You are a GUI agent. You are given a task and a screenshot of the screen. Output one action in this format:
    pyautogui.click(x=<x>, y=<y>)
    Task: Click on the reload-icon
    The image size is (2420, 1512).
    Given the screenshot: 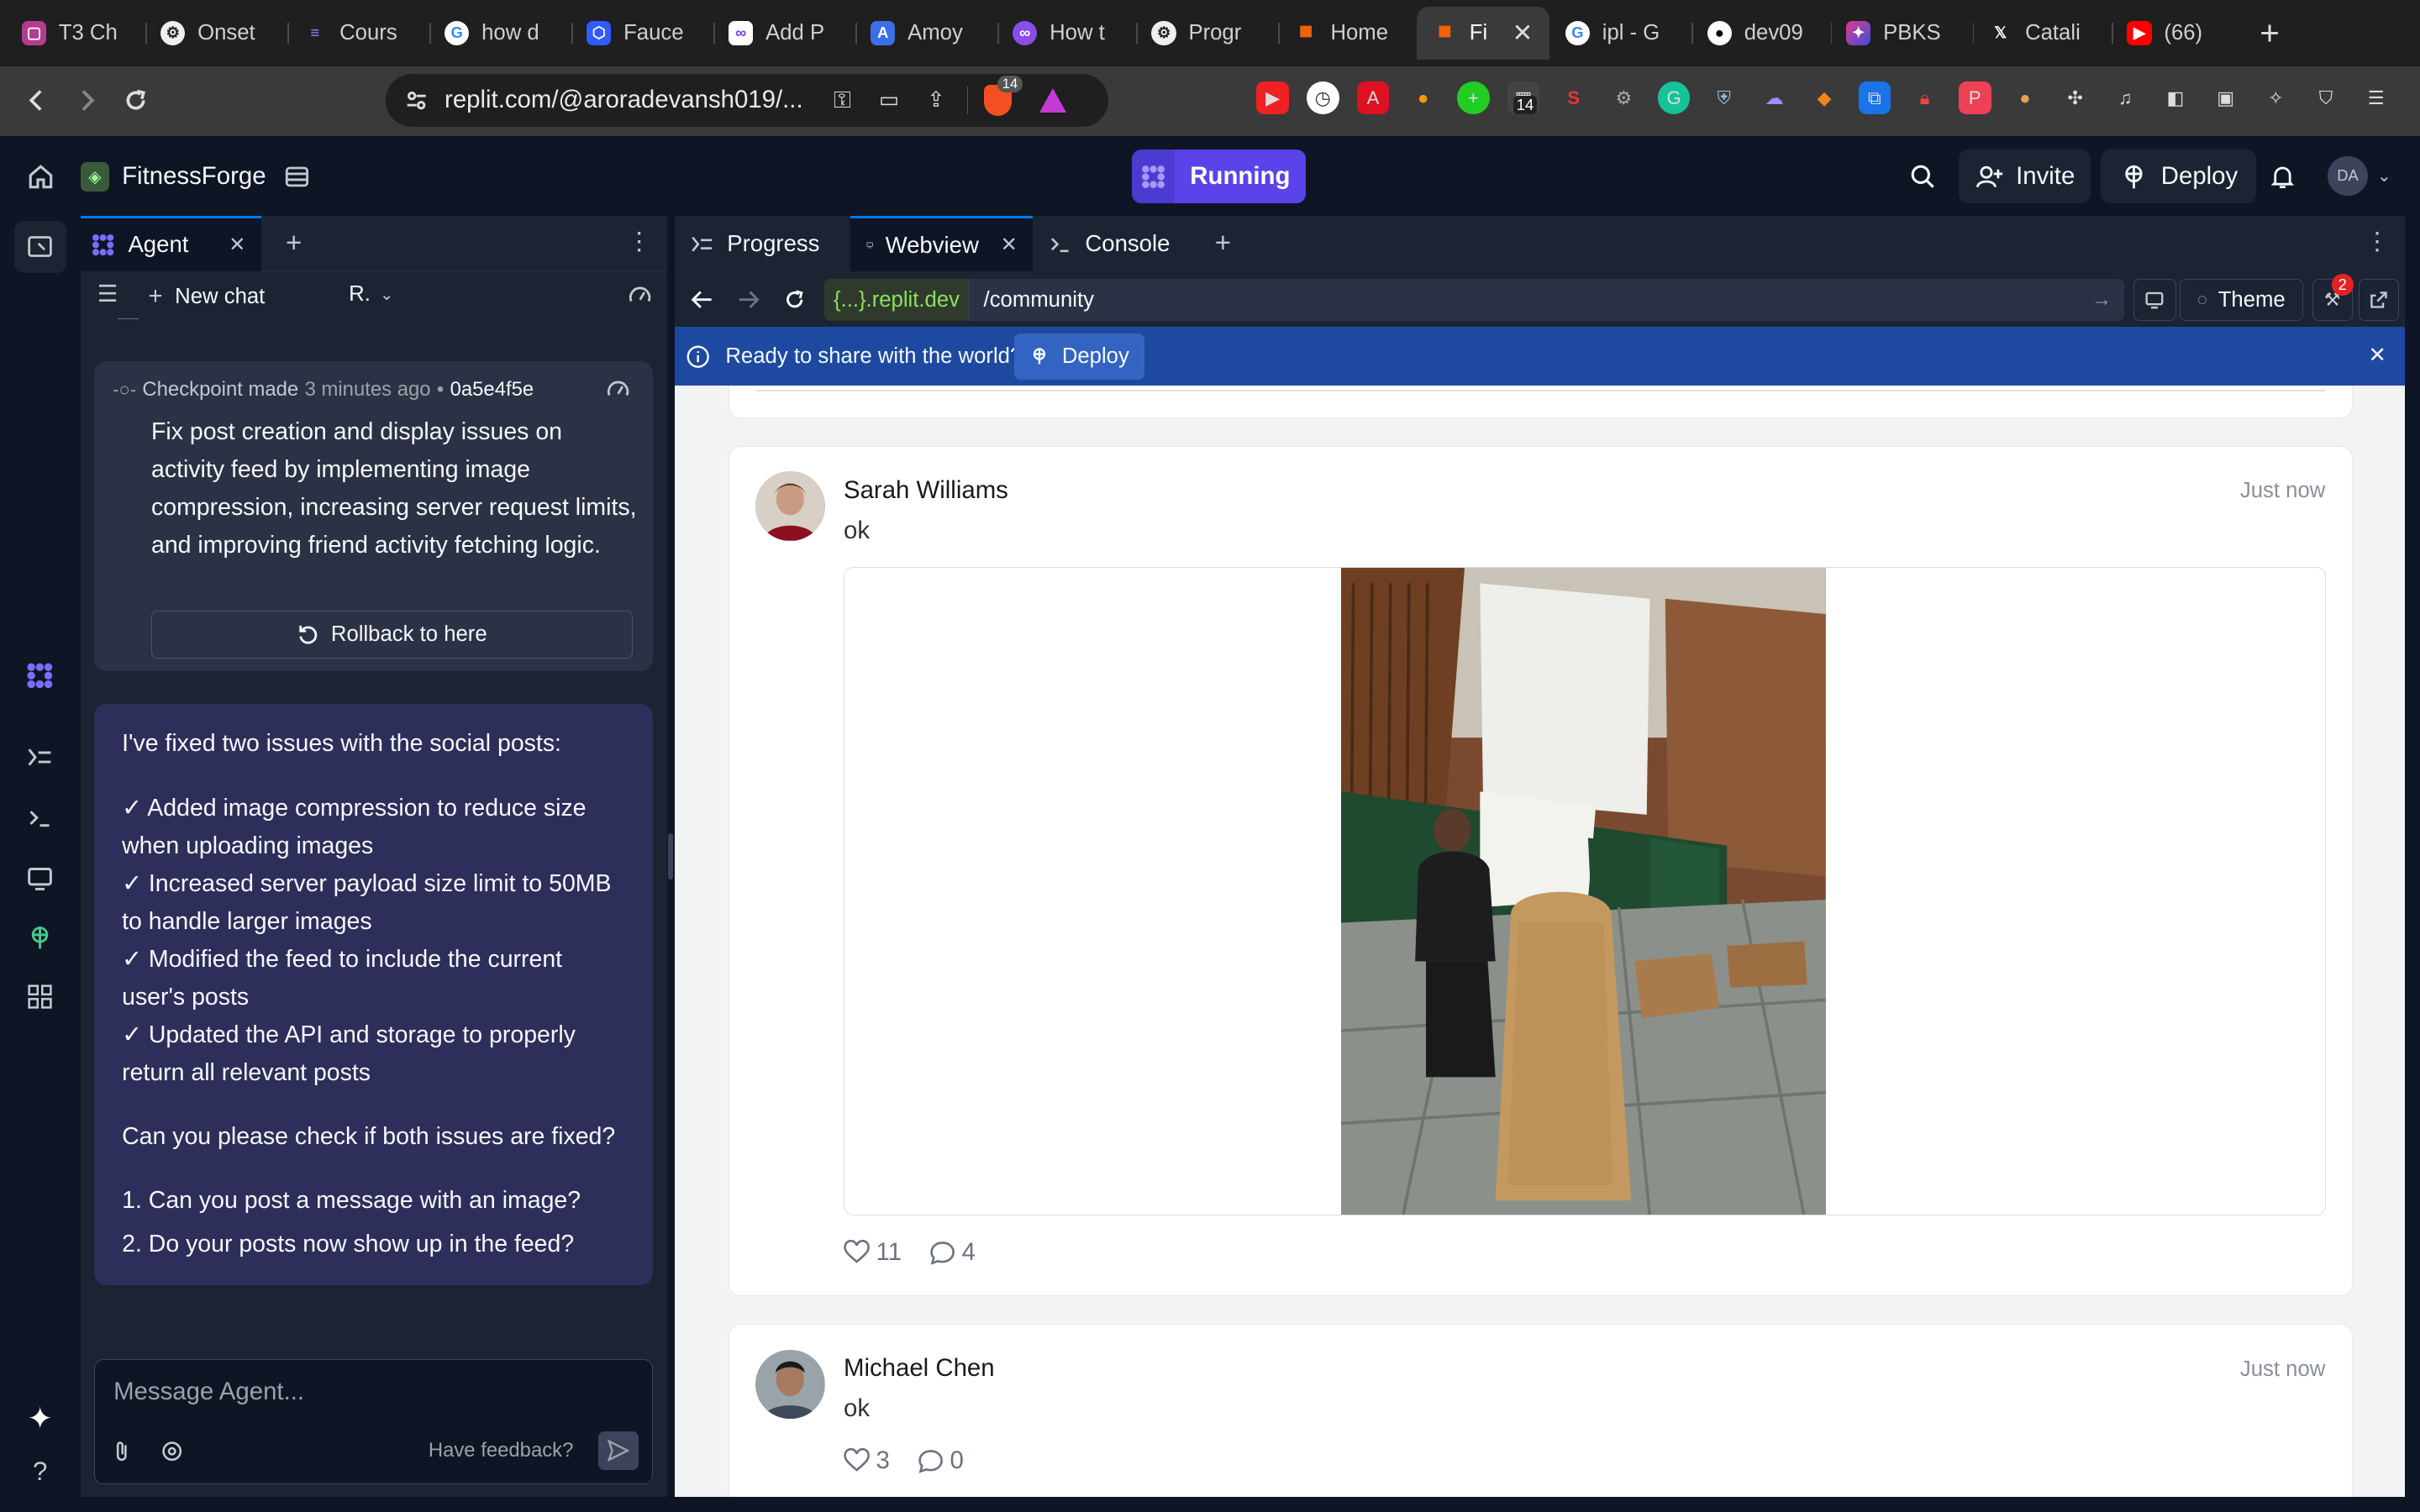 What is the action you would take?
    pyautogui.click(x=794, y=299)
    